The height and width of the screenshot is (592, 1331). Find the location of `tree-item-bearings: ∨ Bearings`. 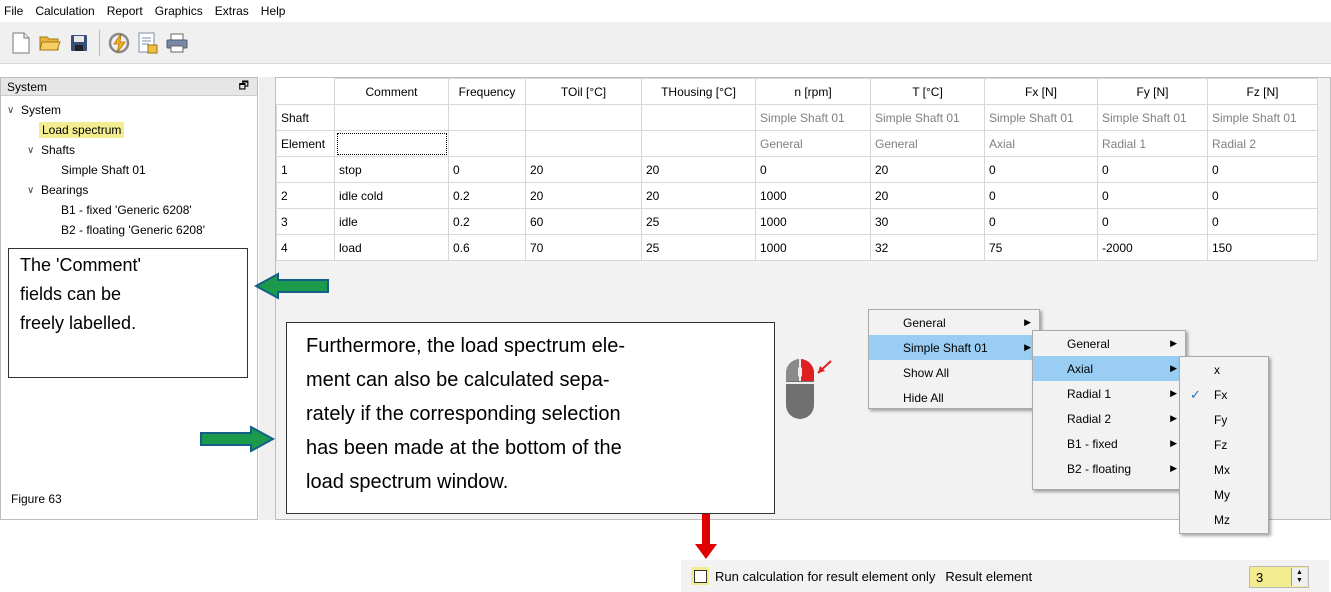

tree-item-bearings: ∨ Bearings is located at coordinates (129, 190).